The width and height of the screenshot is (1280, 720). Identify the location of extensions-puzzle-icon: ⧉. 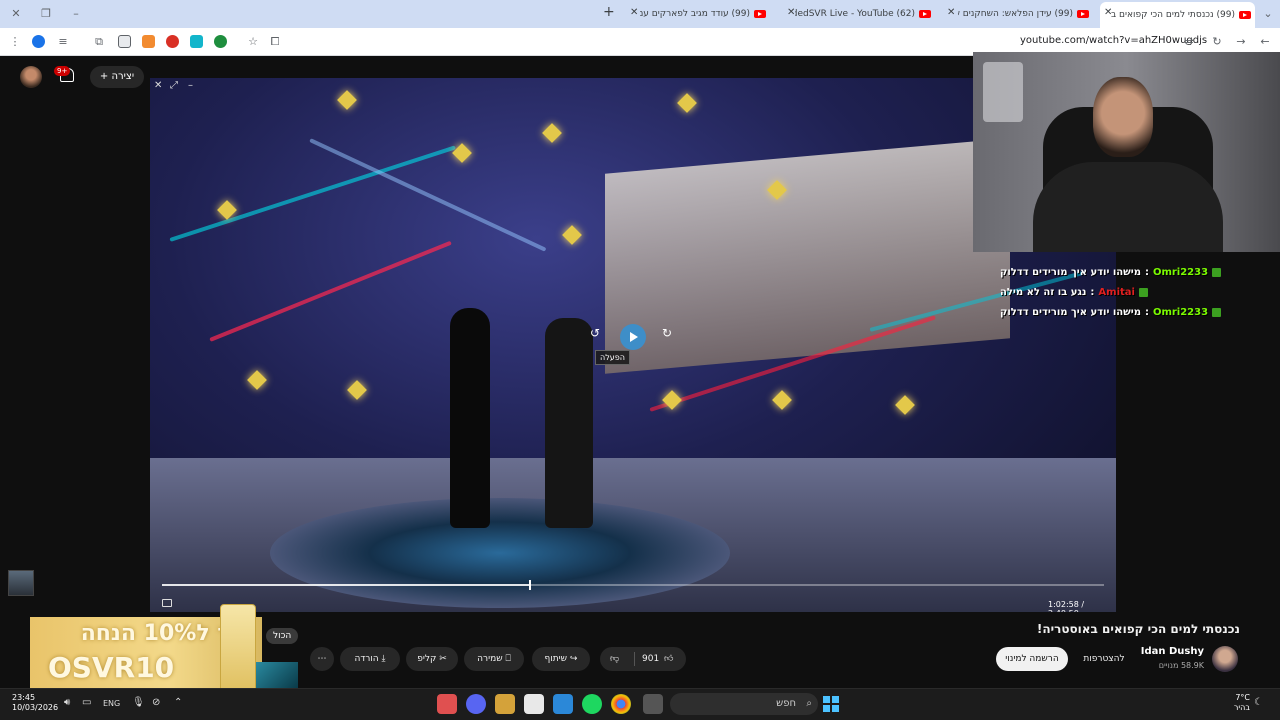
(99, 42).